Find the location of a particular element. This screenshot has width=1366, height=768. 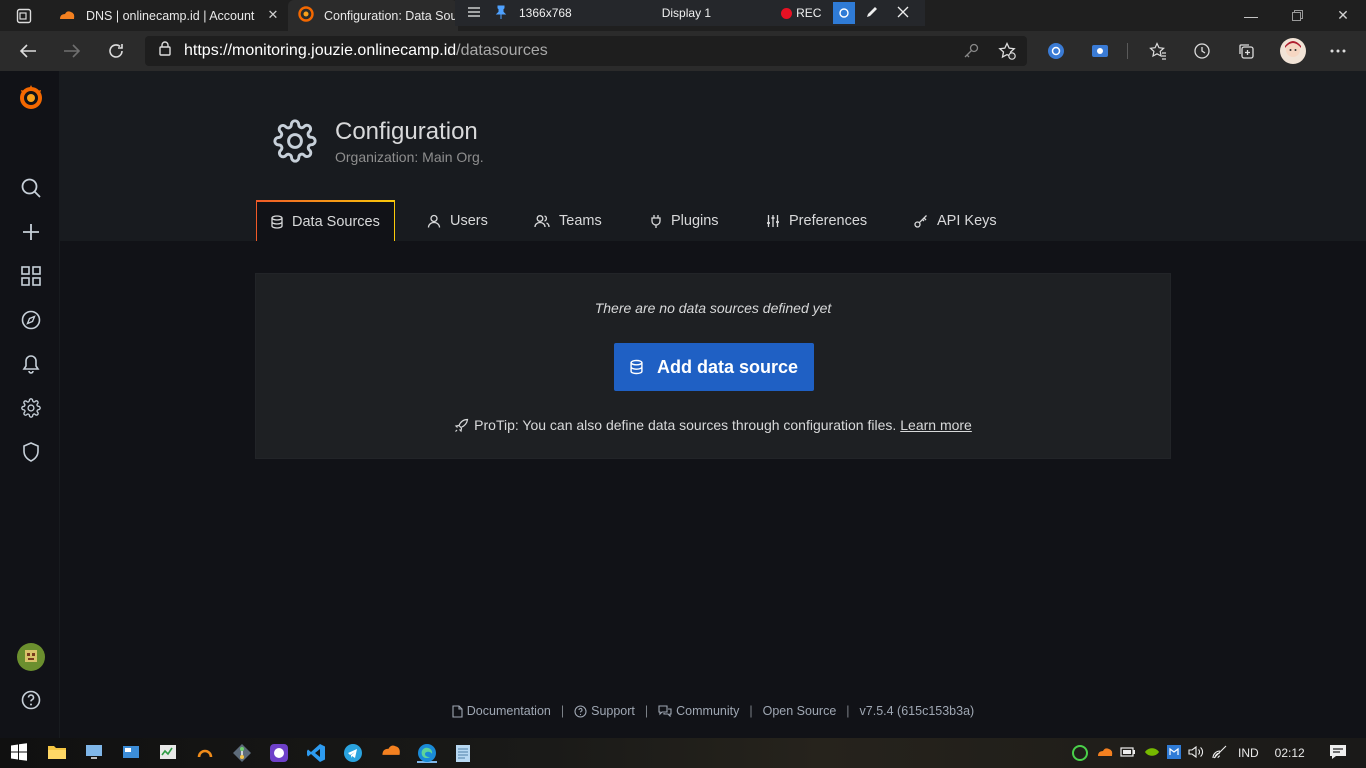

task-manager-icon is located at coordinates (168, 753).